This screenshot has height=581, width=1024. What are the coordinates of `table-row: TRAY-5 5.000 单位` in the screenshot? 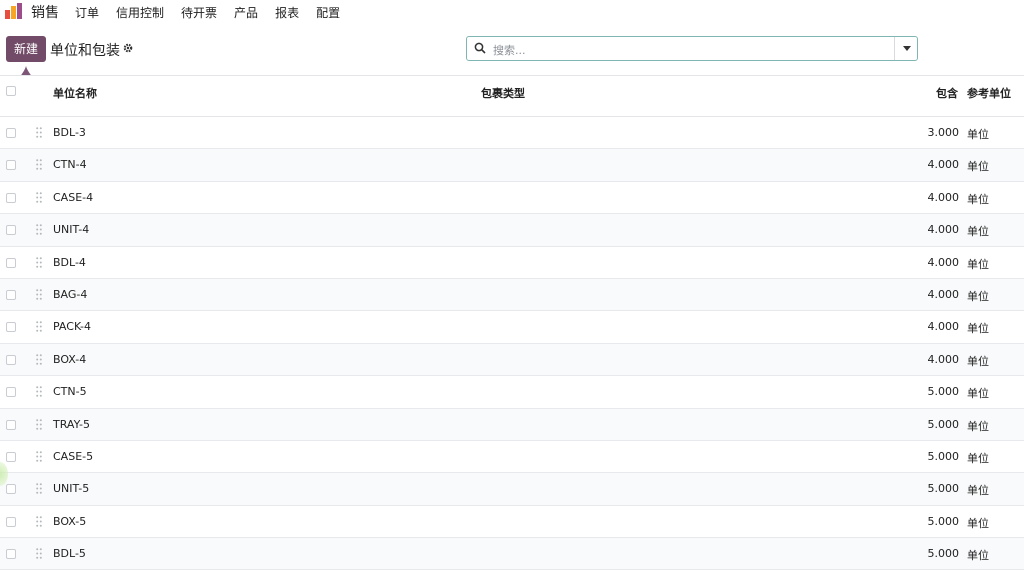 It's located at (512, 424).